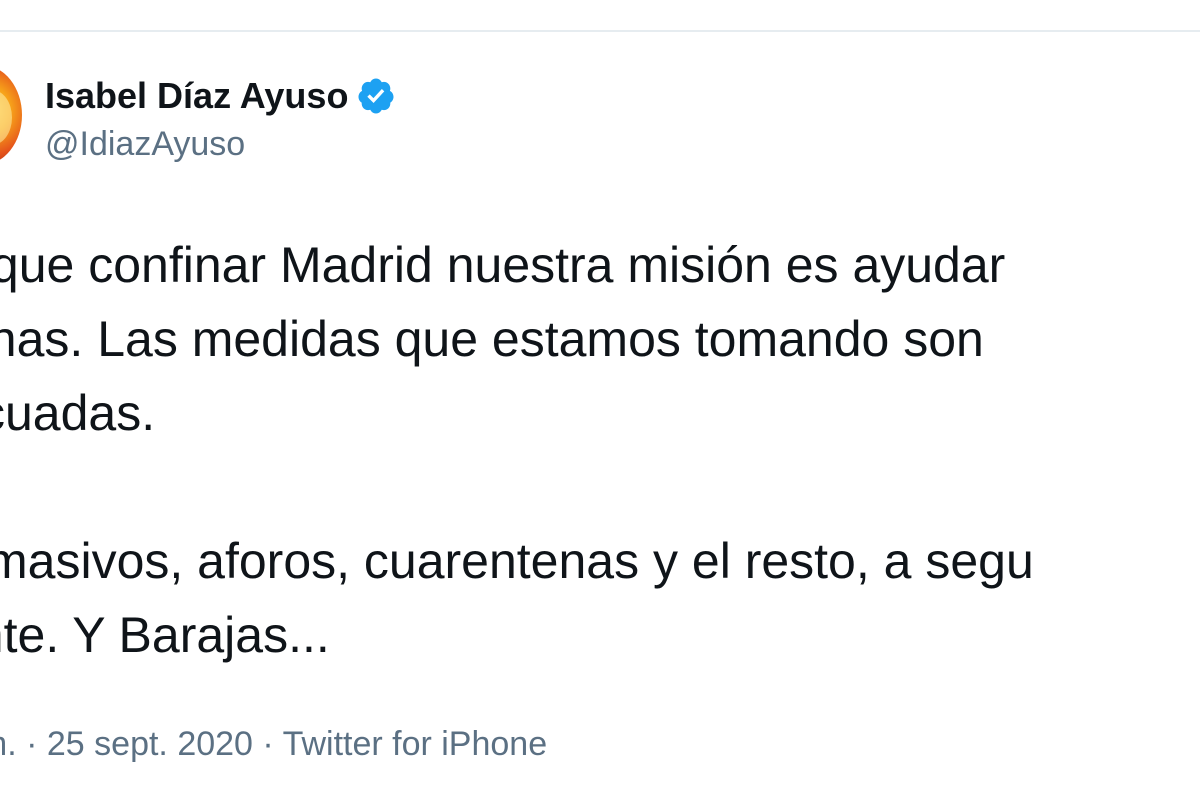  What do you see at coordinates (376, 96) in the screenshot?
I see `verified-badge-icon` at bounding box center [376, 96].